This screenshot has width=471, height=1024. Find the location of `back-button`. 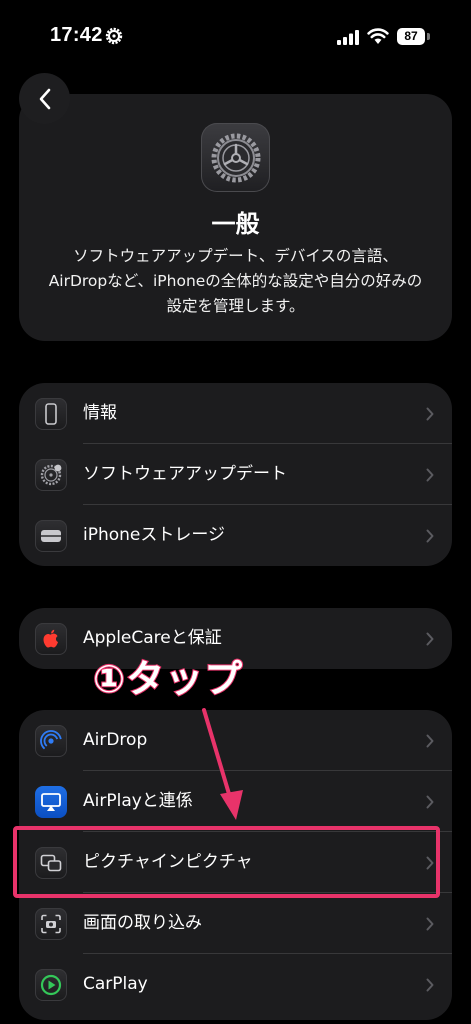

back-button is located at coordinates (44, 98).